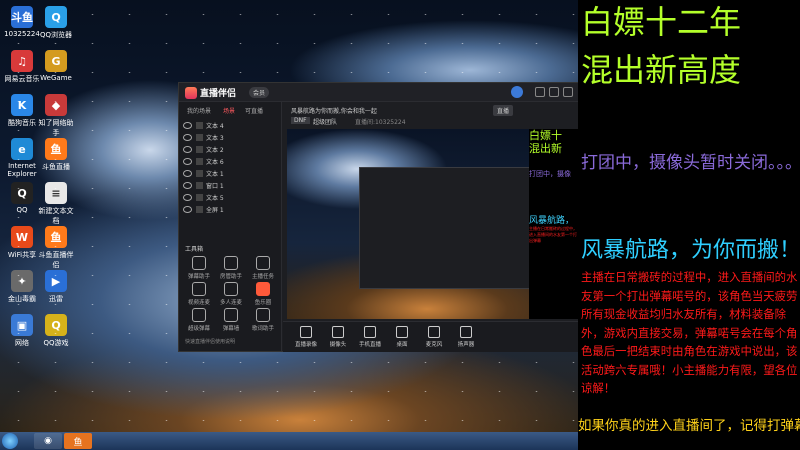 This screenshot has width=800, height=450. Describe the element at coordinates (78, 441) in the screenshot. I see `taskbar-douyu-icon: 鱼` at that location.